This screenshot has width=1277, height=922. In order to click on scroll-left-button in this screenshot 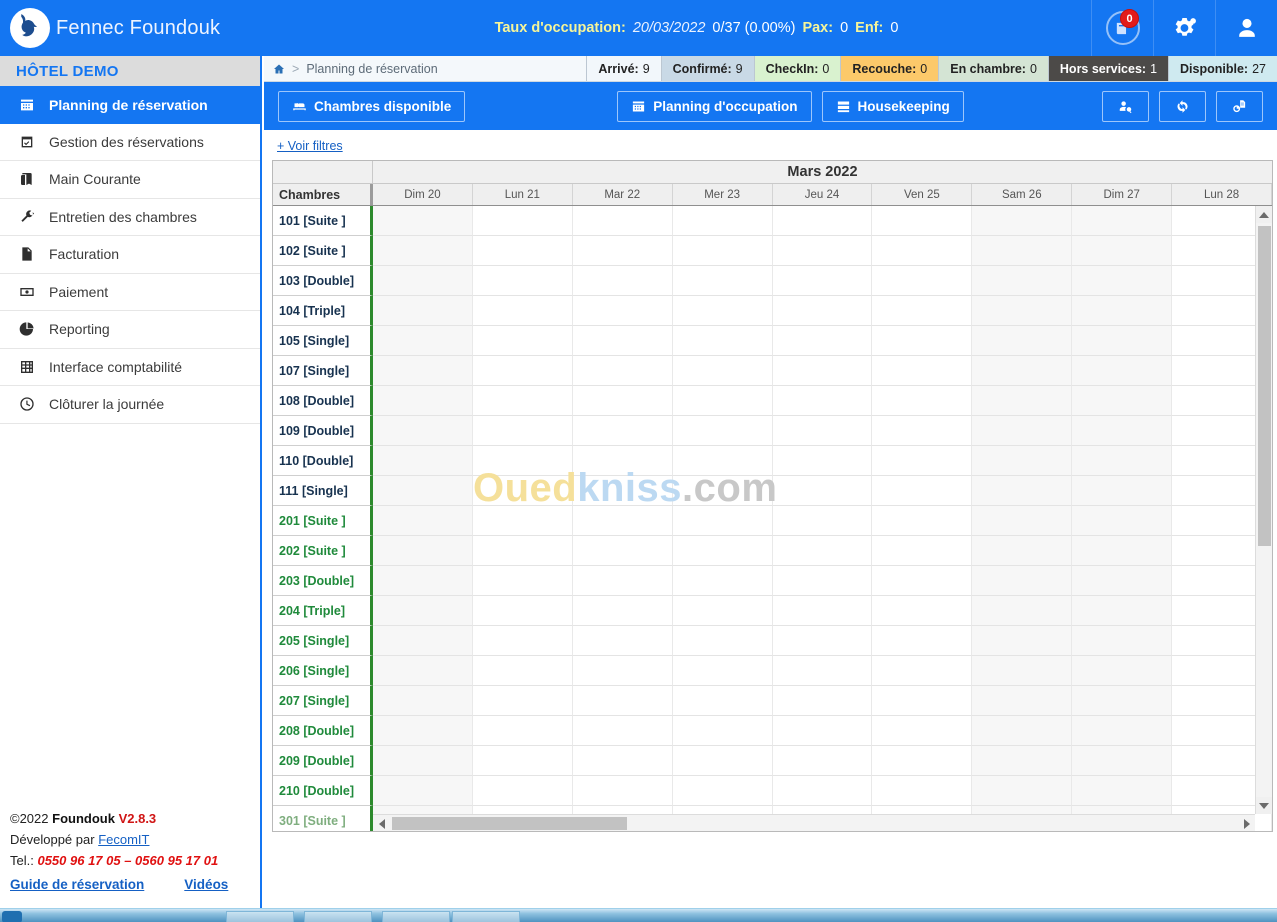, I will do `click(381, 823)`.